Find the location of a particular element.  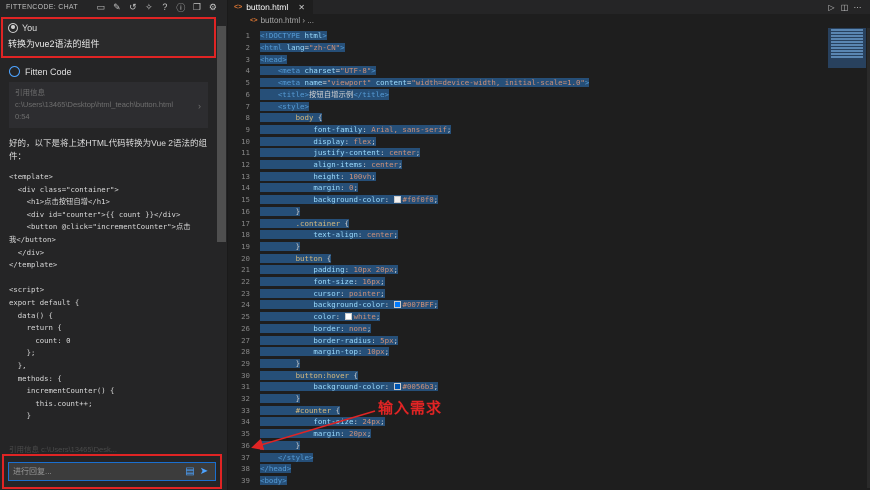

code-line: 12 align-items: center; is located at coordinates (528, 165).